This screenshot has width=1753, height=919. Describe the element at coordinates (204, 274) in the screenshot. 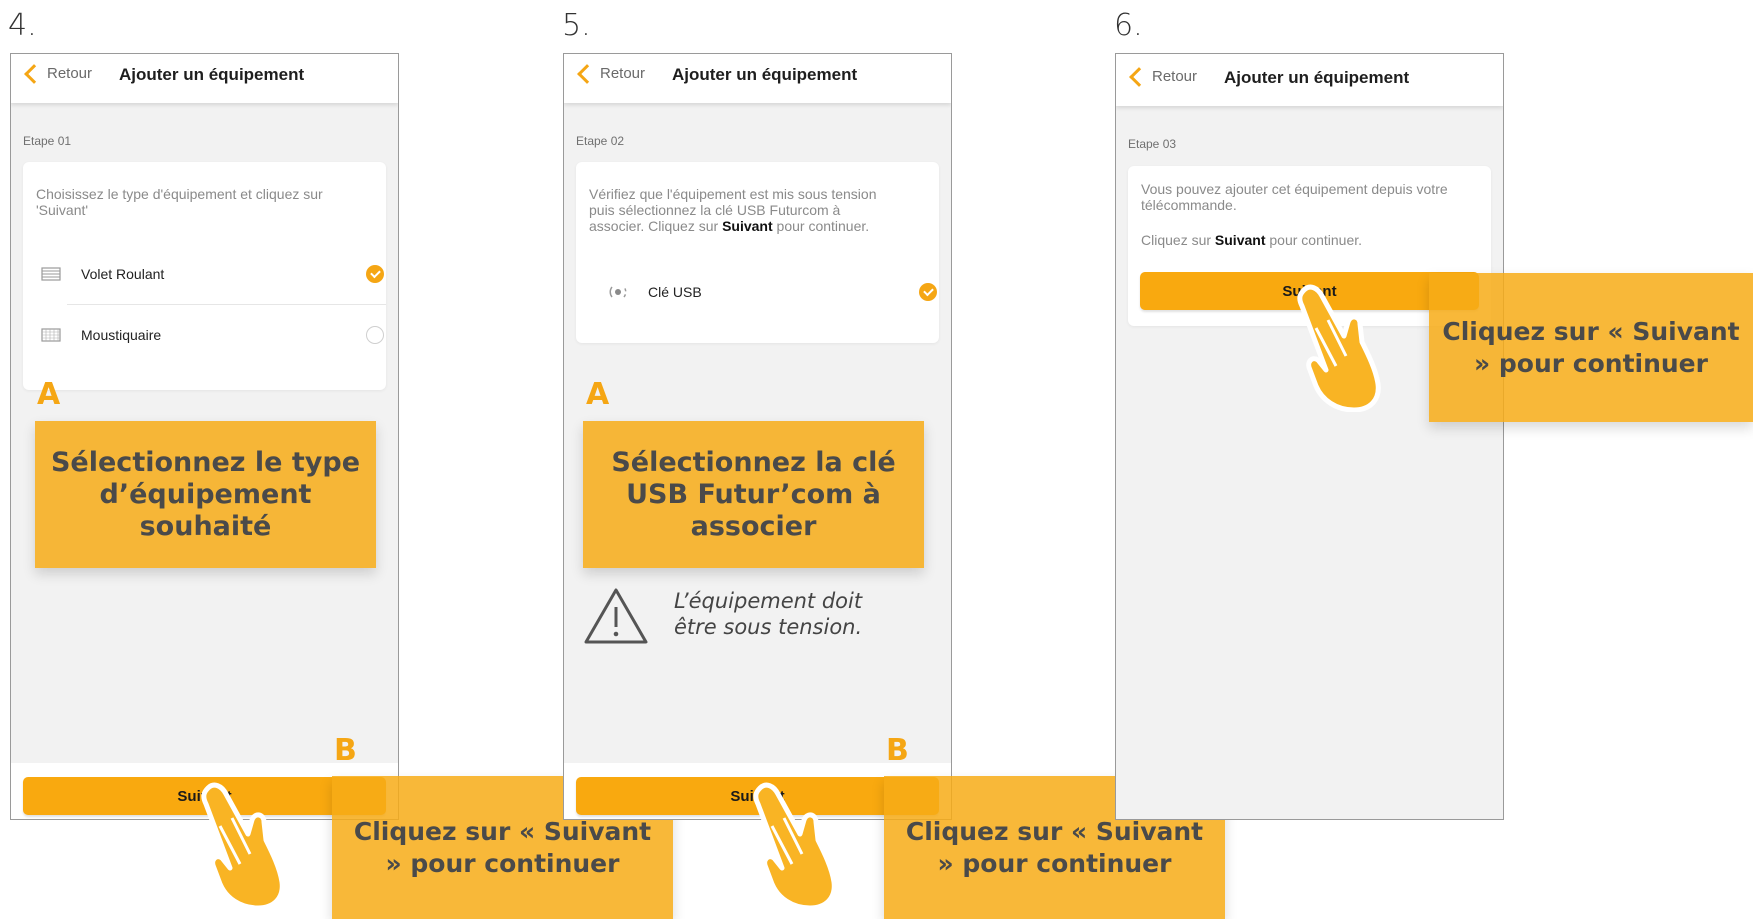

I see `option-volet-roulant: Volet Roulant` at that location.